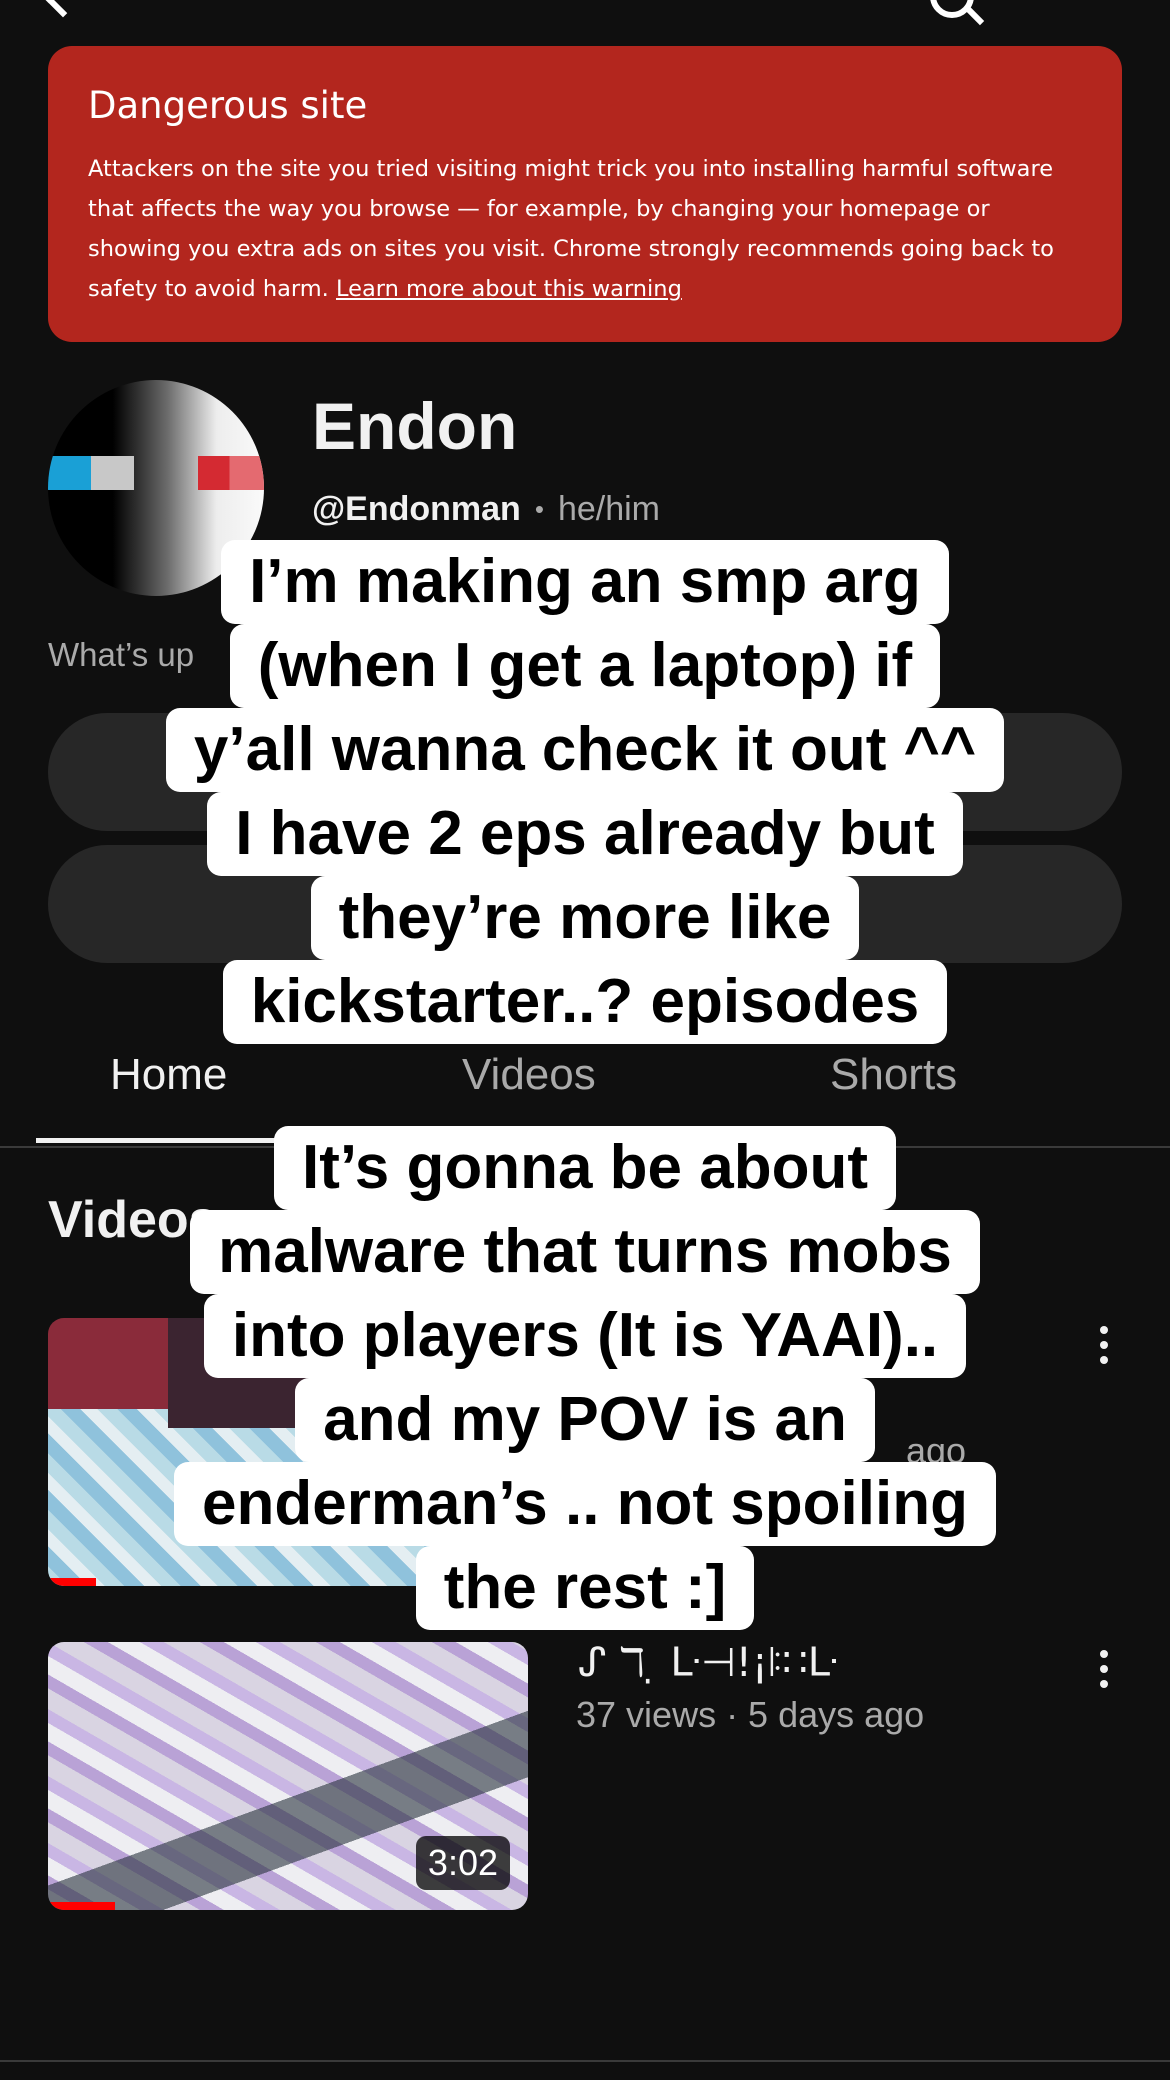 Image resolution: width=1170 pixels, height=2080 pixels. What do you see at coordinates (585, 1588) in the screenshot?
I see `caption-line: the rest :]` at bounding box center [585, 1588].